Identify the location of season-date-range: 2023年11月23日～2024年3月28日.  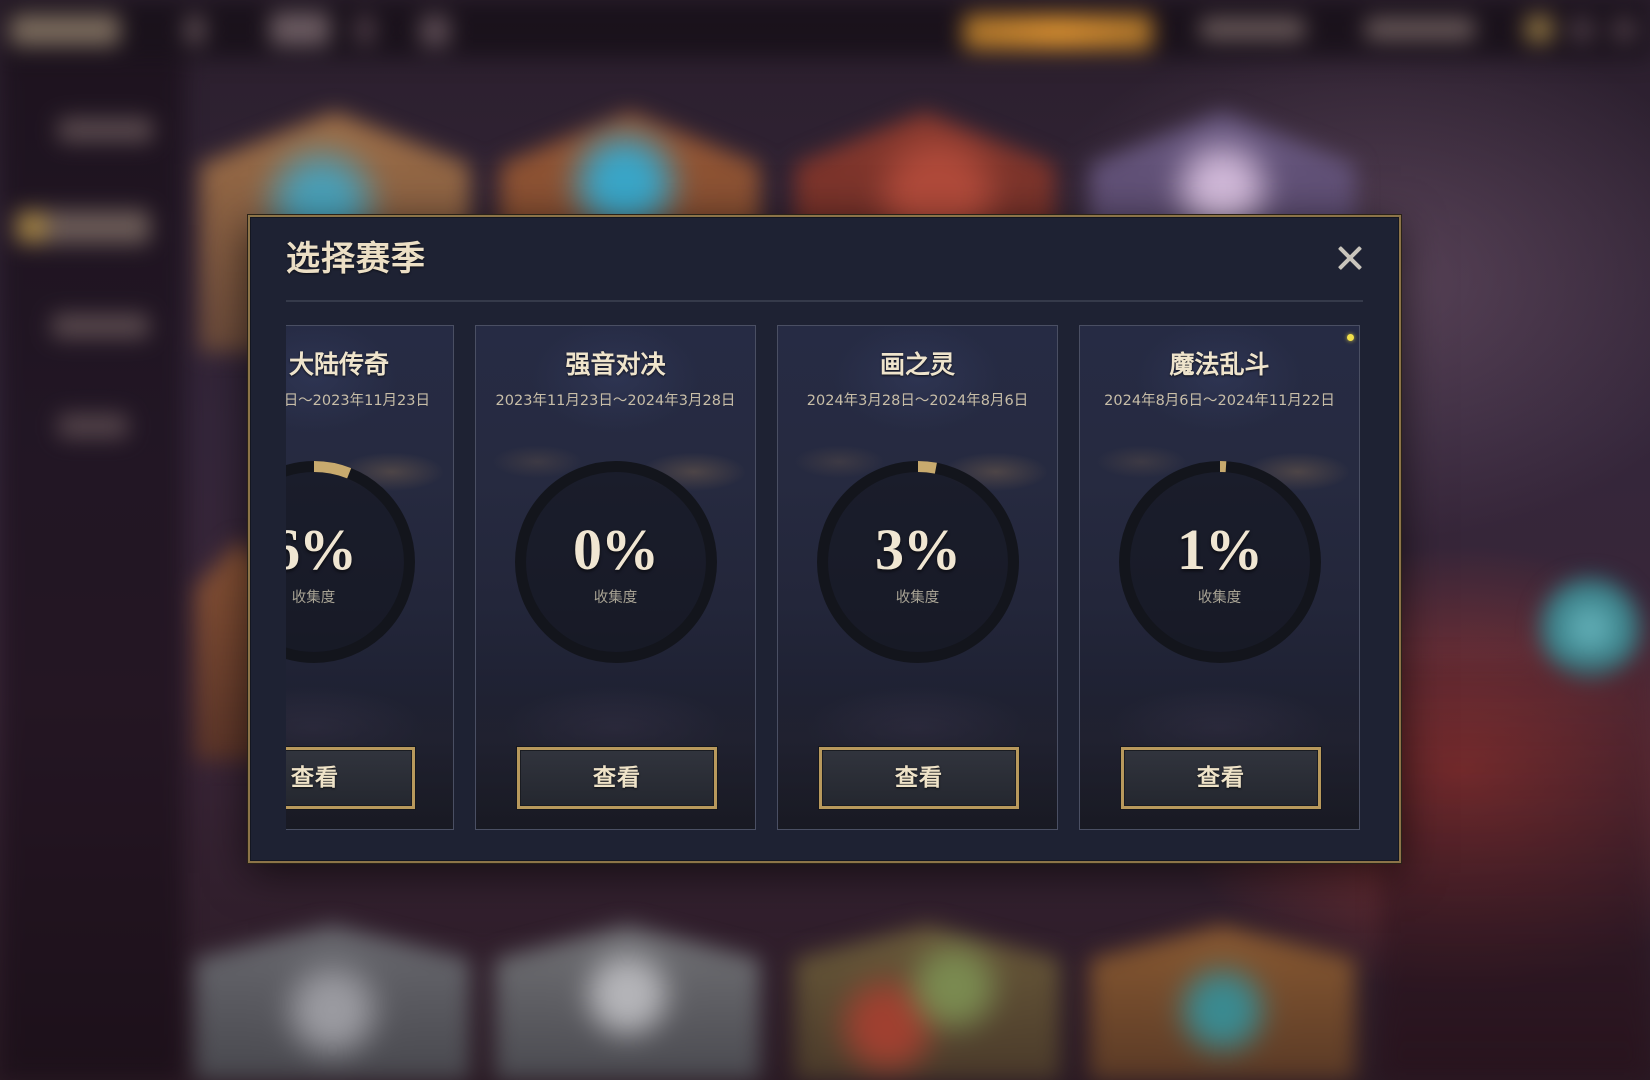
(615, 401).